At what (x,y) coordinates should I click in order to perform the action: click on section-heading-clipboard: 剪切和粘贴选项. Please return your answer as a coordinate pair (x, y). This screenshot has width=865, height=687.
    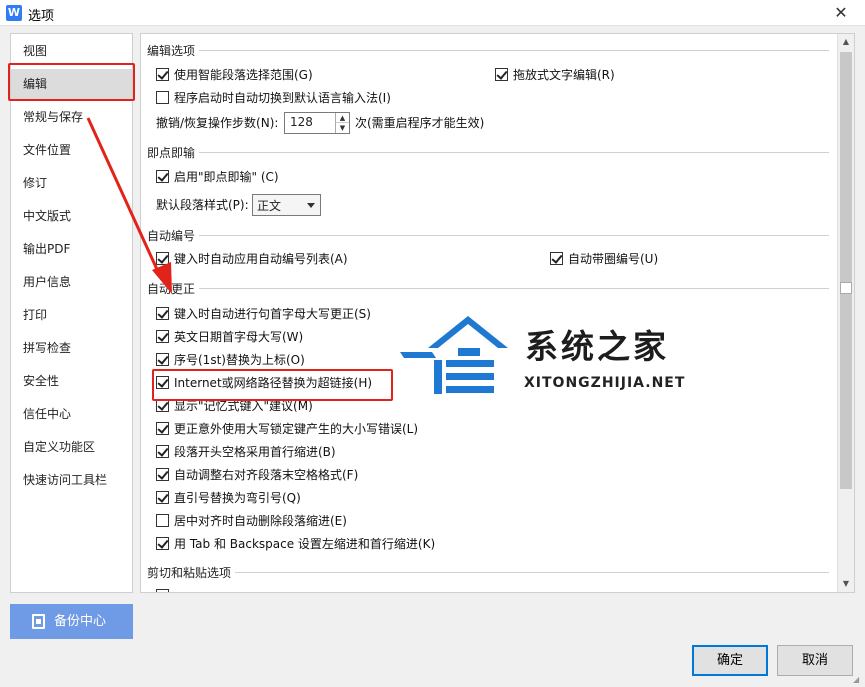
    Looking at the image, I should click on (191, 572).